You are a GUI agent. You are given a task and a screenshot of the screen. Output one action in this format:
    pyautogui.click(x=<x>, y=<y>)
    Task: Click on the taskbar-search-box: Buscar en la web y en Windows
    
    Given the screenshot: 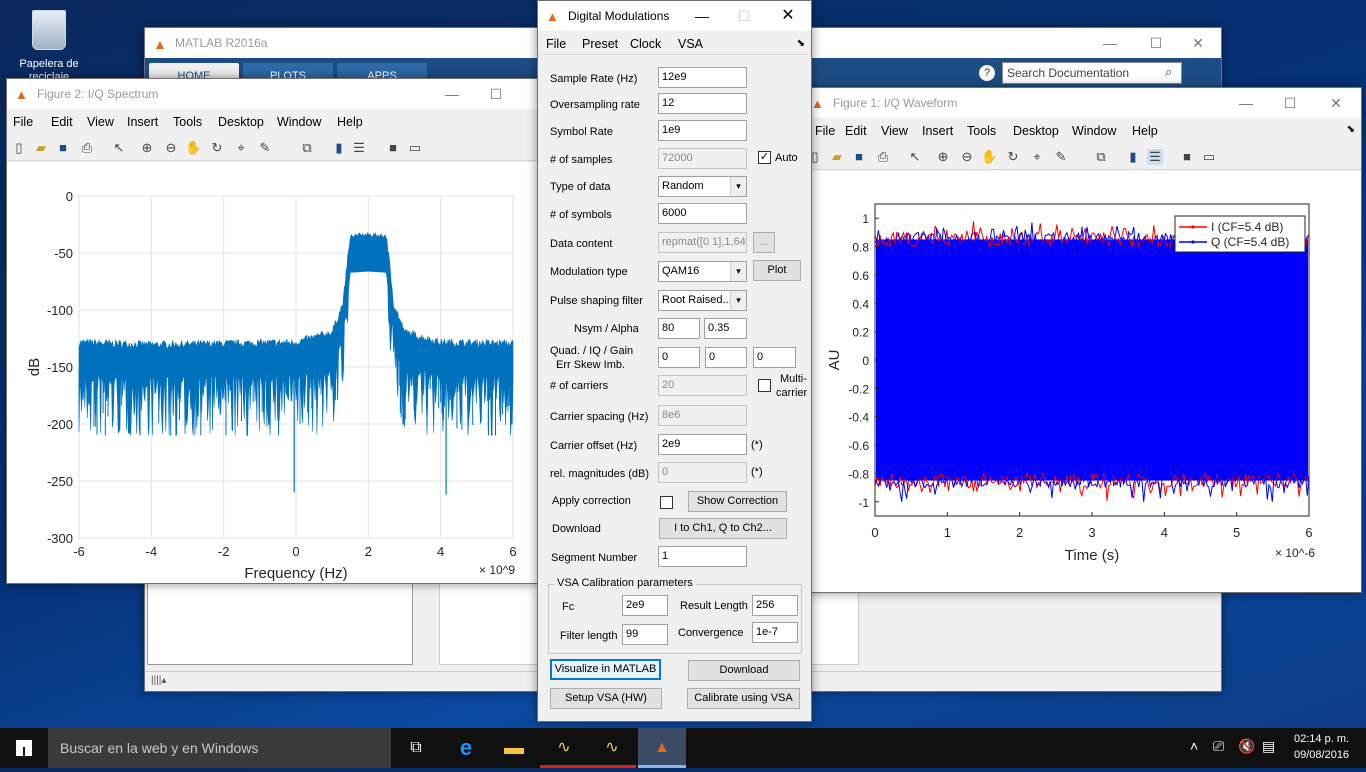 What is the action you would take?
    pyautogui.click(x=219, y=748)
    